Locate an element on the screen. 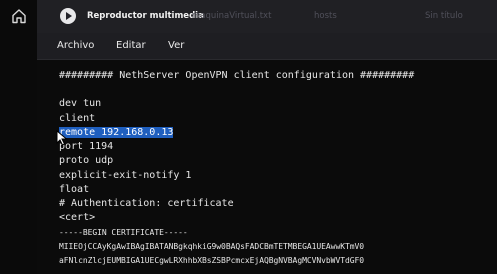 The height and width of the screenshot is (274, 497). side-rail is located at coordinates (18, 137).